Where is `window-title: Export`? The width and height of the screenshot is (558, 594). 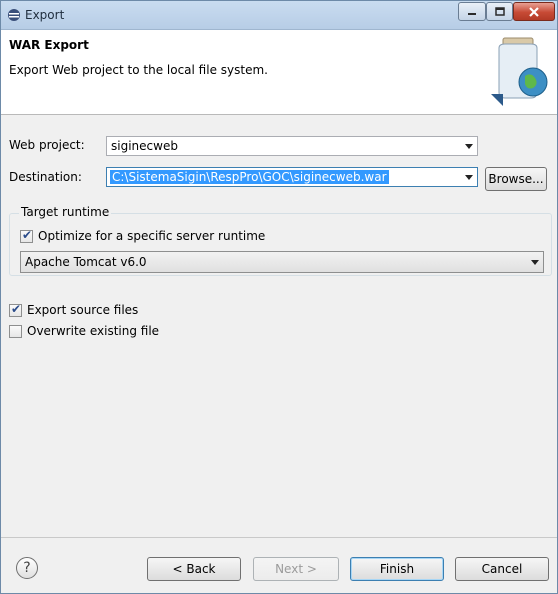 window-title: Export is located at coordinates (45, 15).